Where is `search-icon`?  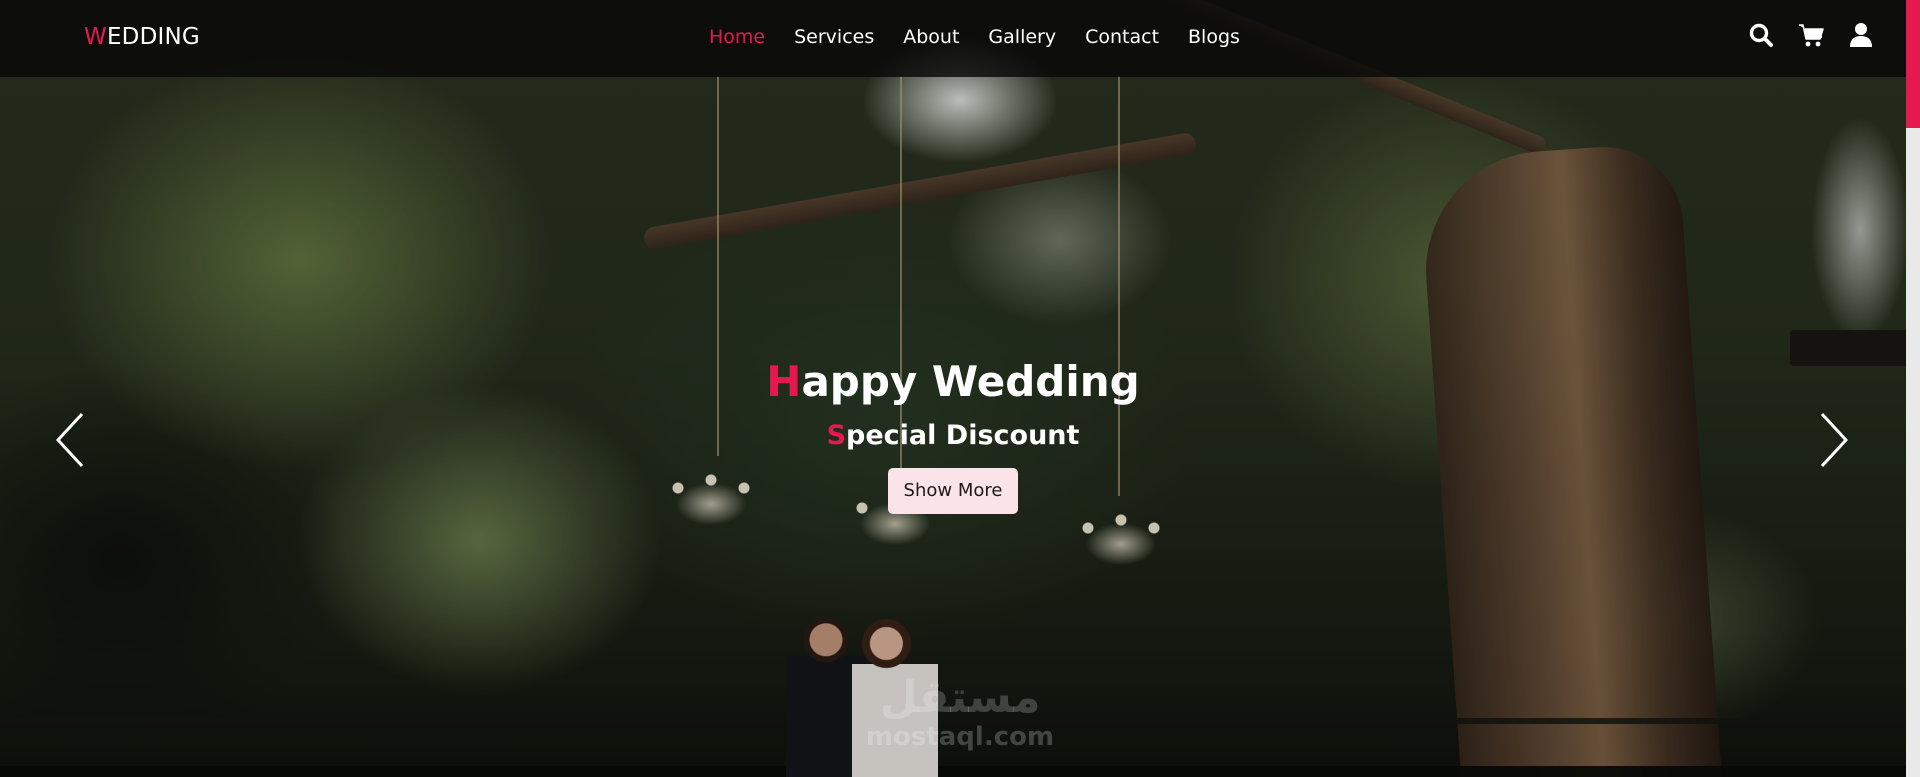 search-icon is located at coordinates (1761, 35).